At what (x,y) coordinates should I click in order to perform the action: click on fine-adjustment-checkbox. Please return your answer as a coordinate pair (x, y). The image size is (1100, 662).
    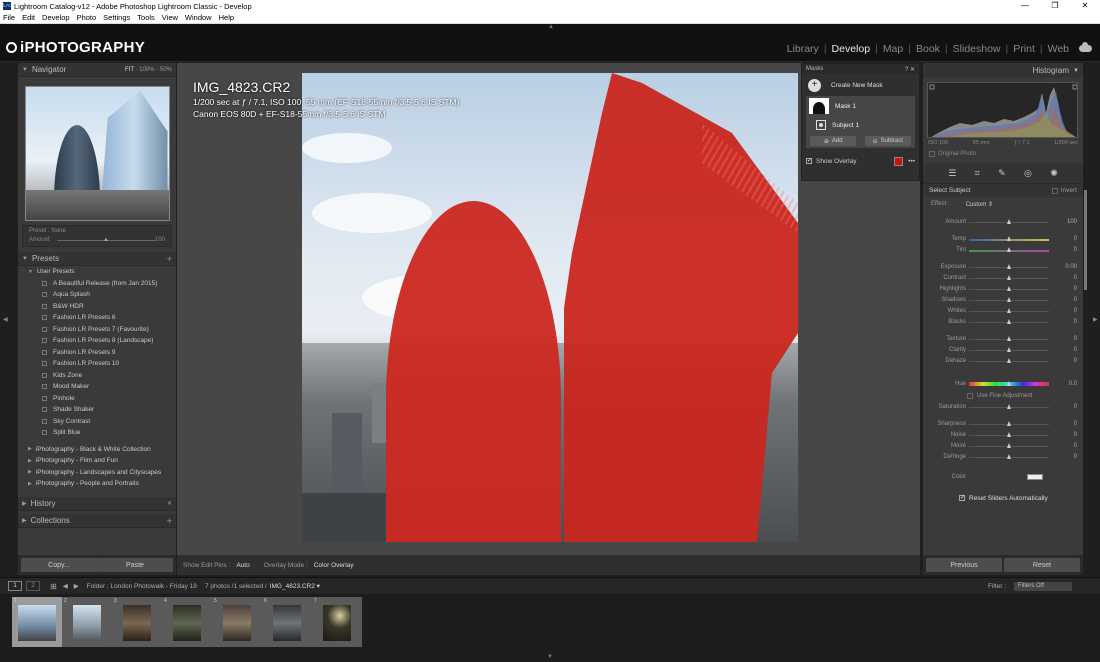
    Looking at the image, I should click on (970, 396).